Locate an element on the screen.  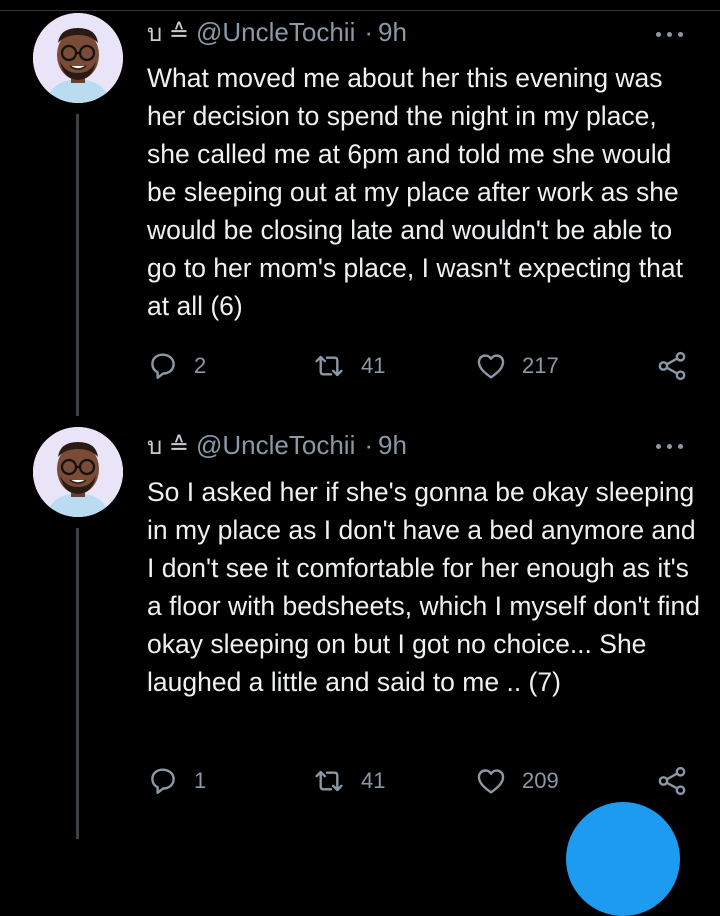
compose-fab-button is located at coordinates (623, 859).